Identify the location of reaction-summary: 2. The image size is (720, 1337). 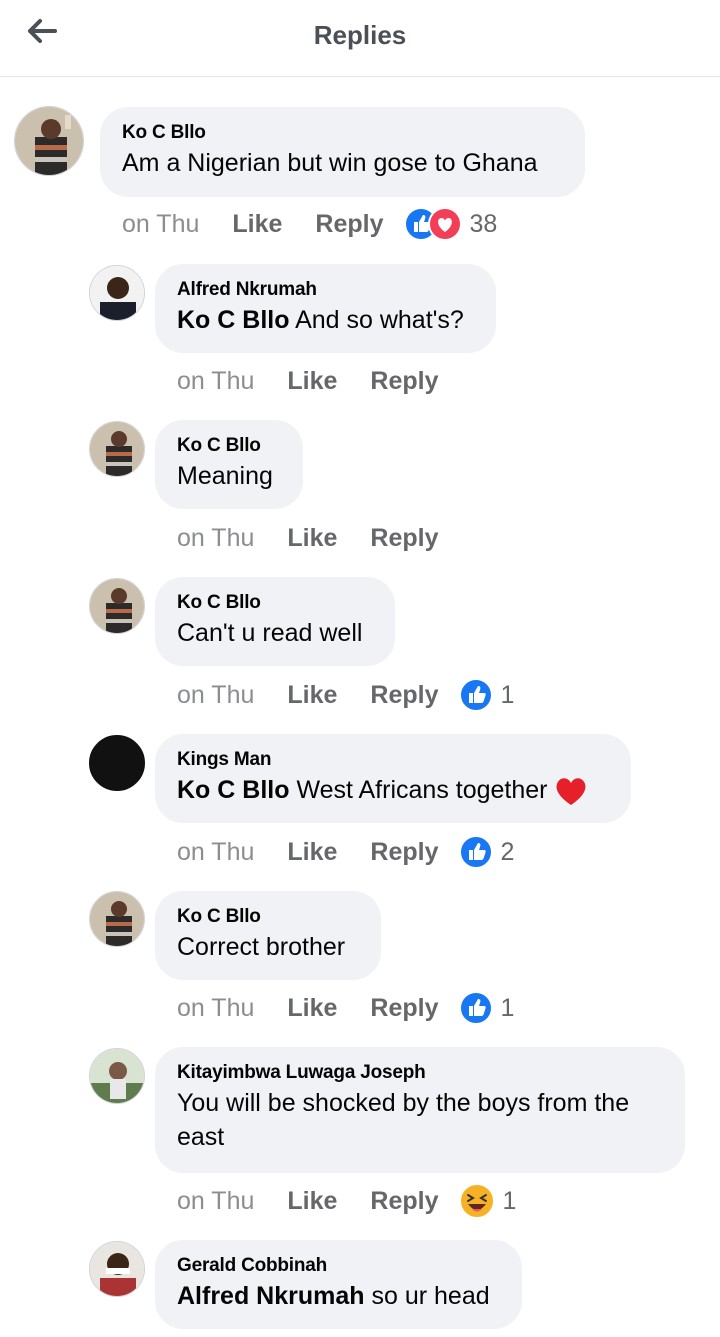
(486, 852).